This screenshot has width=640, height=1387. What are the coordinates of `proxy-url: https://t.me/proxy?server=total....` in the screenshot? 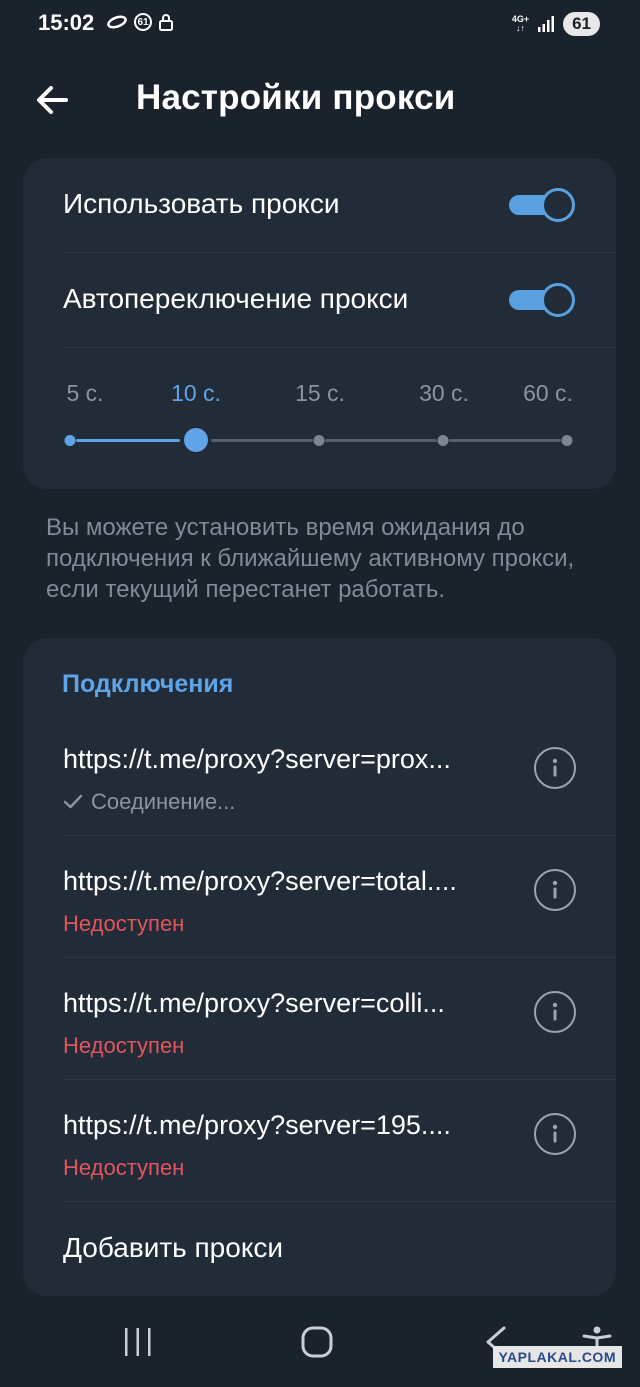 It's located at (260, 881).